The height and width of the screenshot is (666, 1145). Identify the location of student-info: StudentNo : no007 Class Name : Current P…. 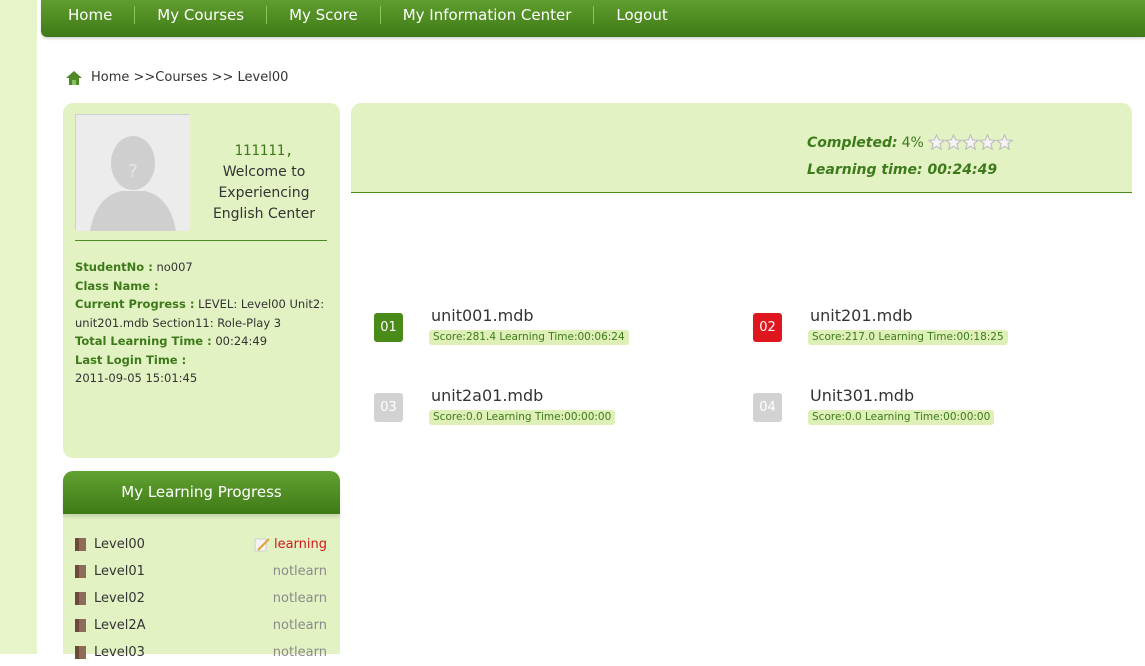
(205, 323).